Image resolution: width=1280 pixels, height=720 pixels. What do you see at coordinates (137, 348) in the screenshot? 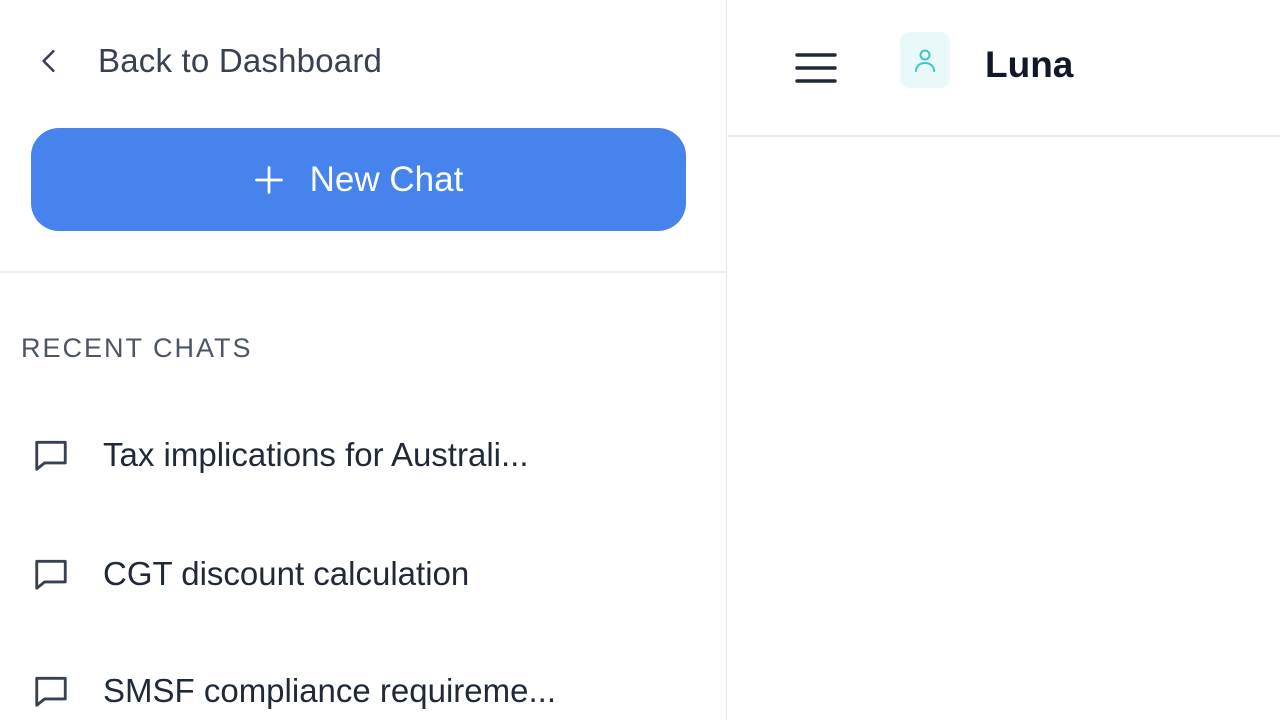
I see `recent-chats-heading: RECENT CHATS` at bounding box center [137, 348].